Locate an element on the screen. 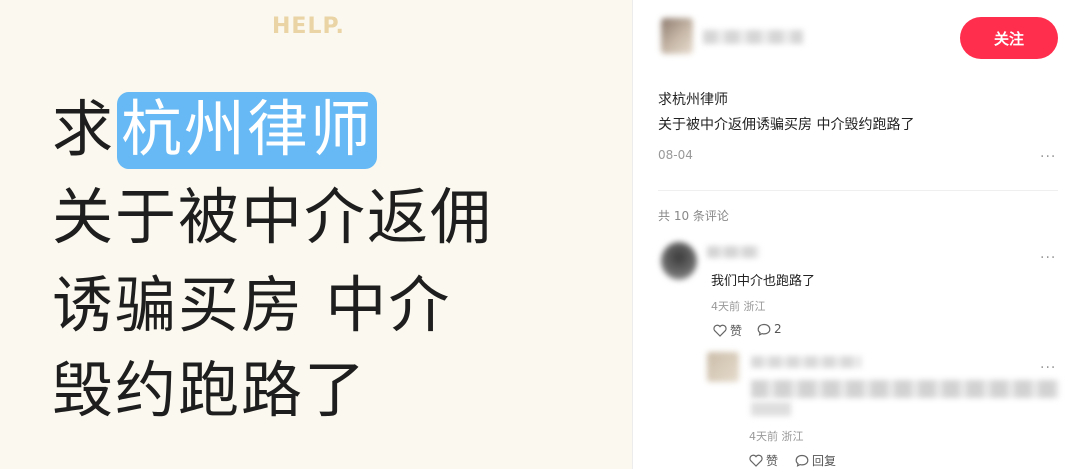 Image resolution: width=1080 pixels, height=469 pixels. post-date: 08-04 is located at coordinates (675, 155).